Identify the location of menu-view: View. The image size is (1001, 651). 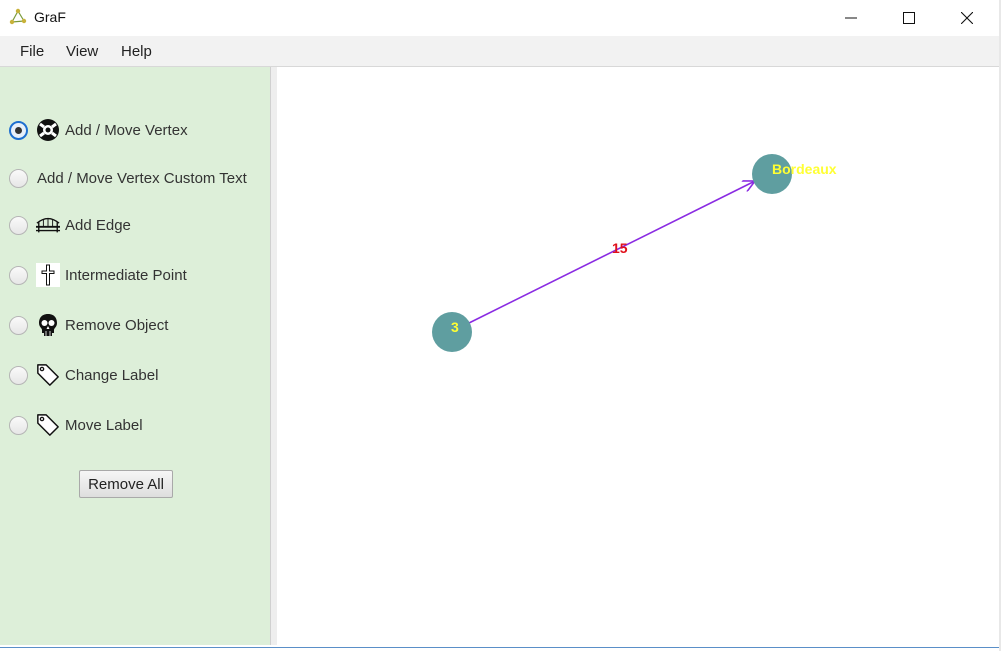
(82, 51).